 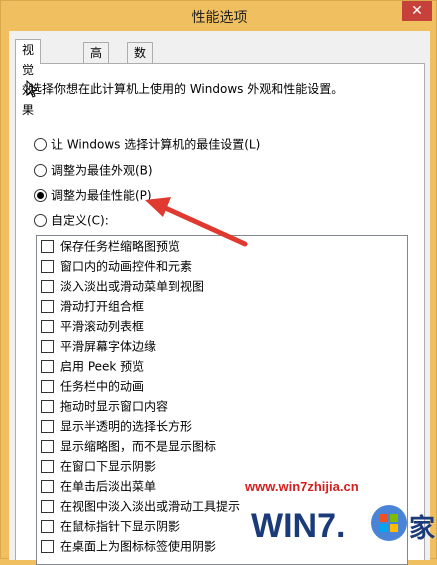 I want to click on title-bar: 性能选项 ✕, so click(x=219, y=16).